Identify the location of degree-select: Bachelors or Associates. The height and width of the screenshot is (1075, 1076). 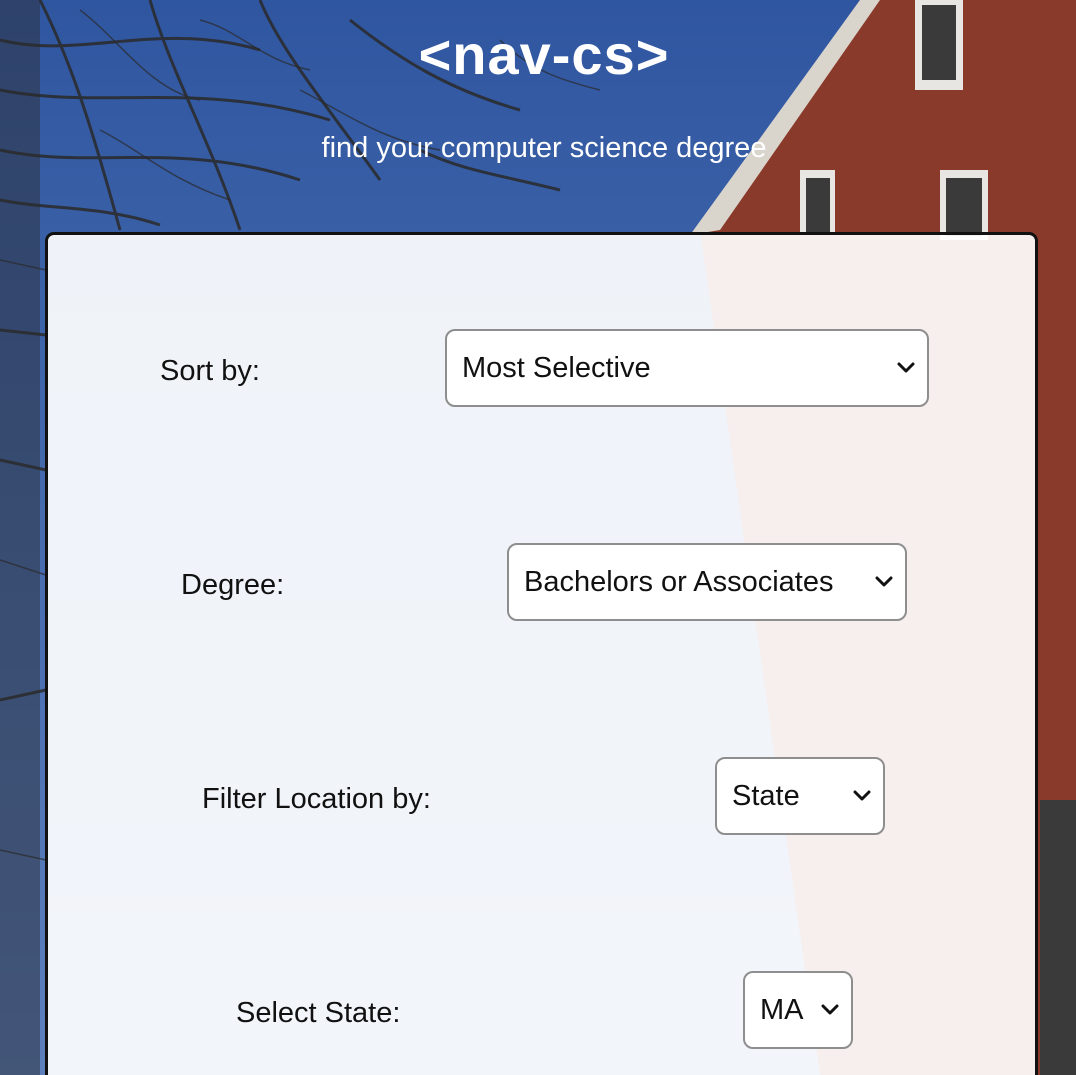
(707, 582).